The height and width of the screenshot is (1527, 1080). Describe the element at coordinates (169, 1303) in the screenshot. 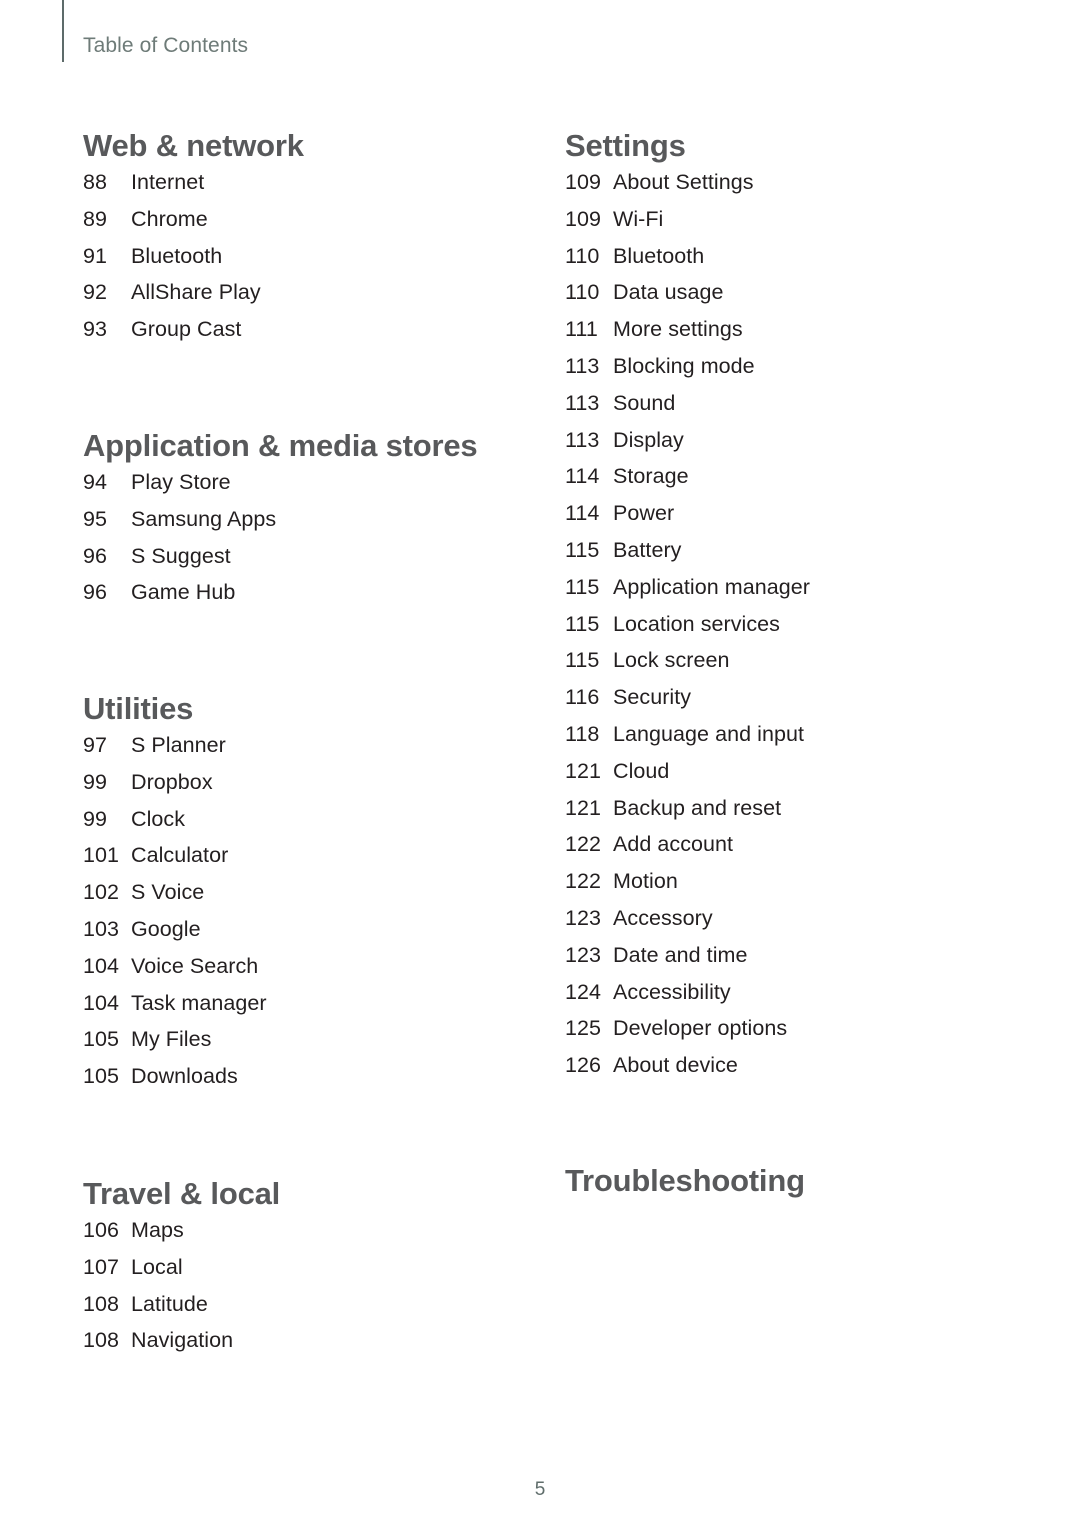

I see `toc-entry-label: Latitude` at that location.